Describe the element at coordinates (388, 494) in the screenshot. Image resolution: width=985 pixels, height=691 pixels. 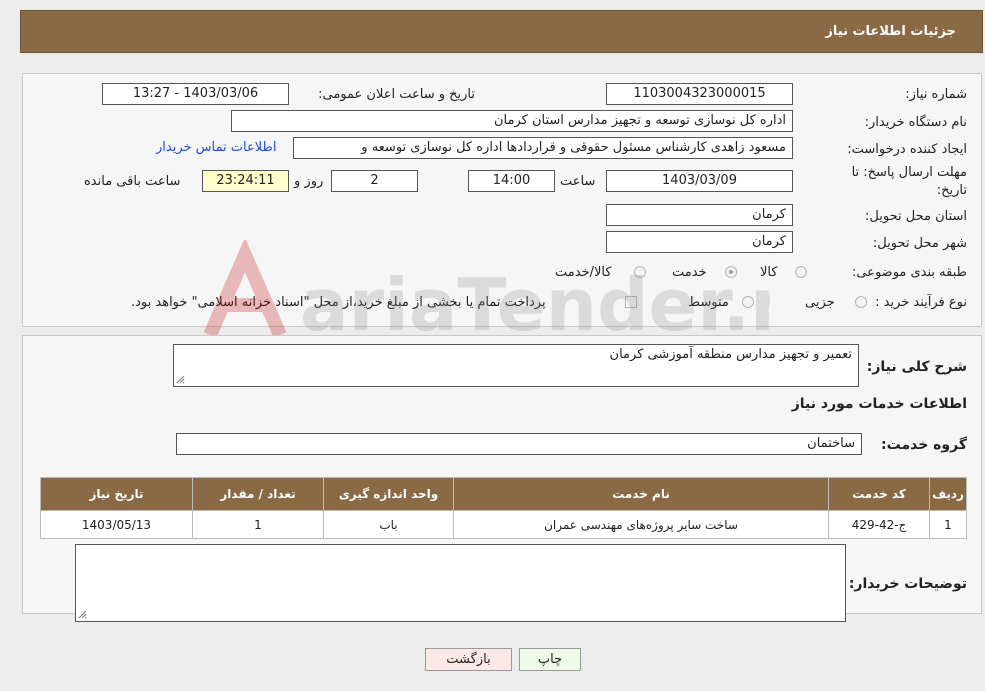
I see `col-unit-header: واحد اندازه گیری` at that location.